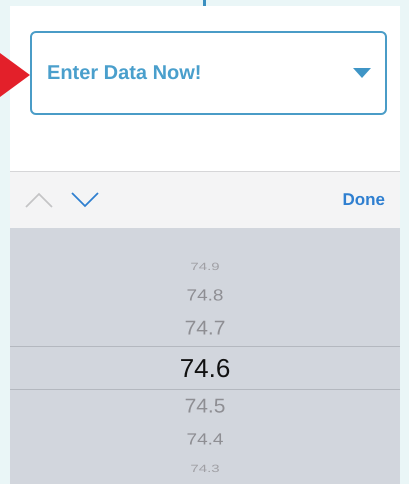 Image resolution: width=409 pixels, height=484 pixels. Describe the element at coordinates (205, 407) in the screenshot. I see `picker-option: 74.5` at that location.